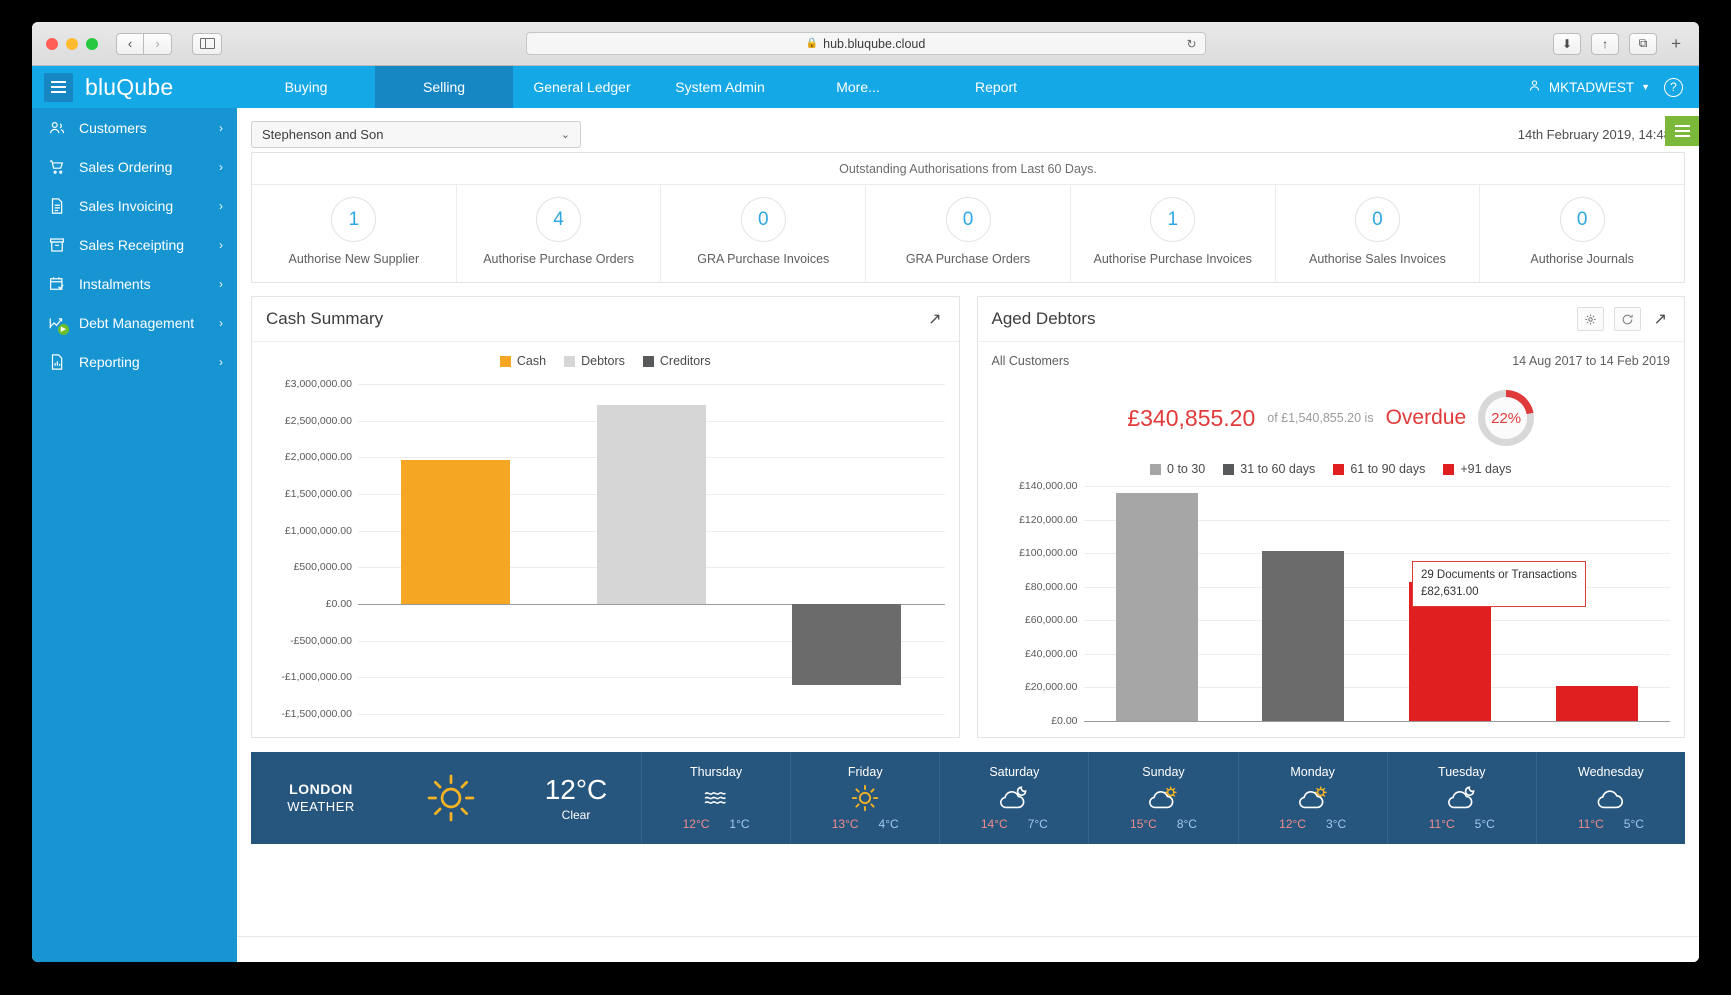 This screenshot has height=995, width=1731. What do you see at coordinates (130, 43) in the screenshot?
I see `back-icon: ‹` at bounding box center [130, 43].